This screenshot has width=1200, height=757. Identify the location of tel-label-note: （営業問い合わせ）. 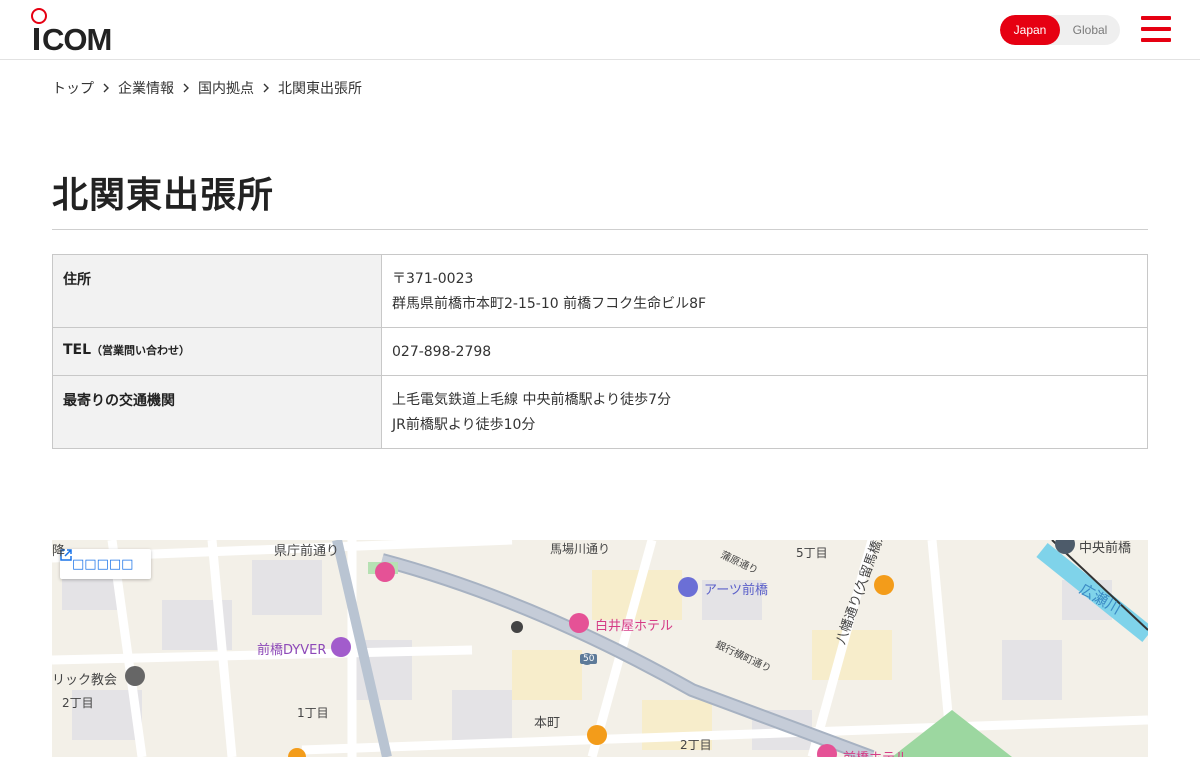
(141, 350).